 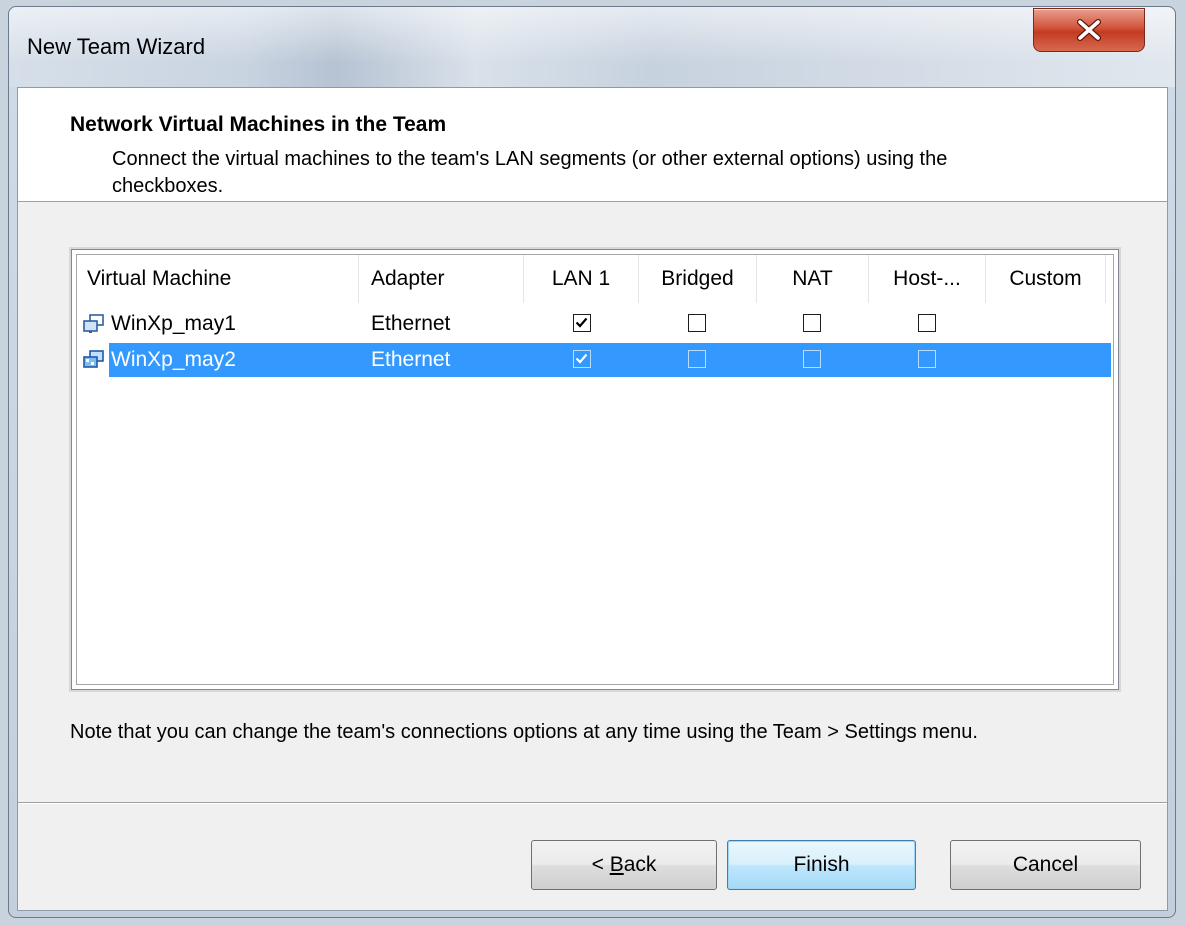 What do you see at coordinates (813, 279) in the screenshot?
I see `column-header-nat: NAT` at bounding box center [813, 279].